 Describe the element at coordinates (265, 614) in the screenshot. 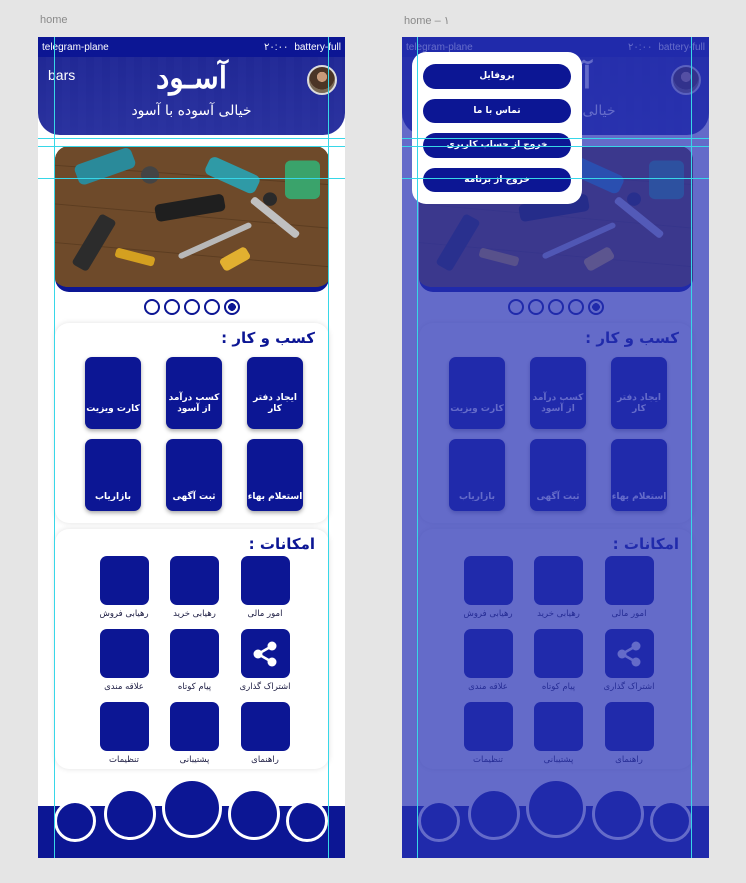

I see `facility-label: امور مالی` at that location.